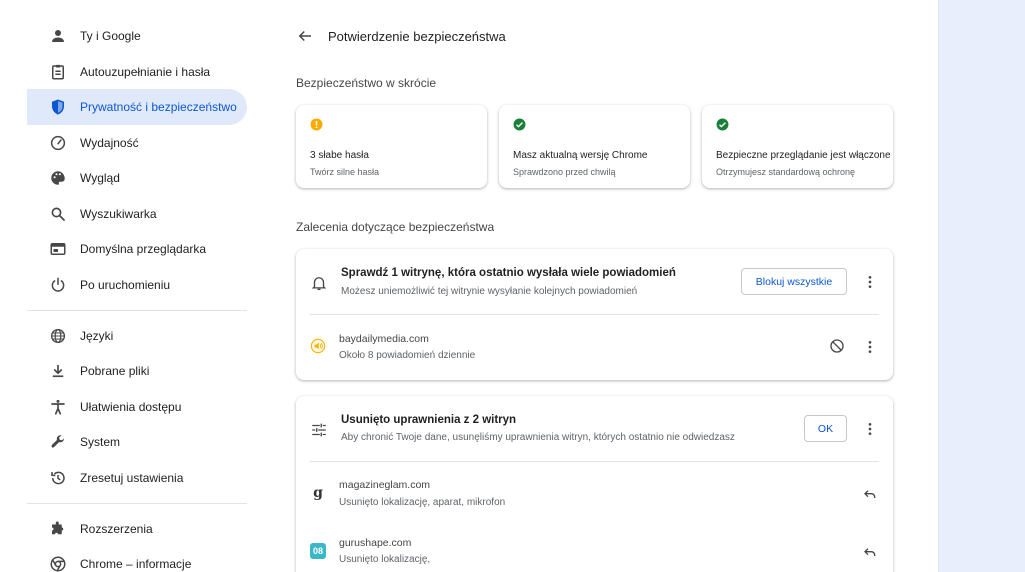 This screenshot has width=1025, height=572. Describe the element at coordinates (385, 485) in the screenshot. I see `site-name: magazineglam.com` at that location.